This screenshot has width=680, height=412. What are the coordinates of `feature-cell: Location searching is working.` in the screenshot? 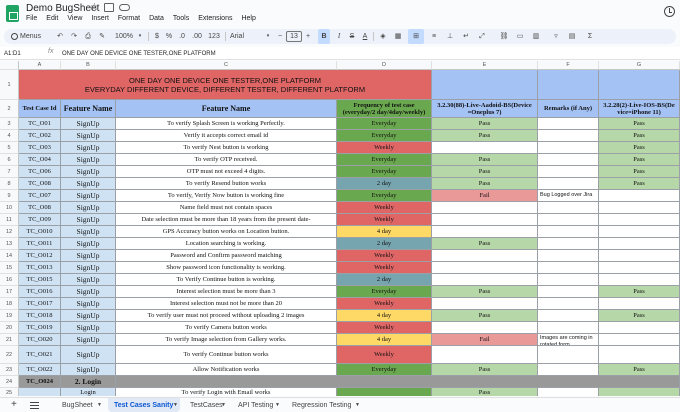 It's located at (226, 244).